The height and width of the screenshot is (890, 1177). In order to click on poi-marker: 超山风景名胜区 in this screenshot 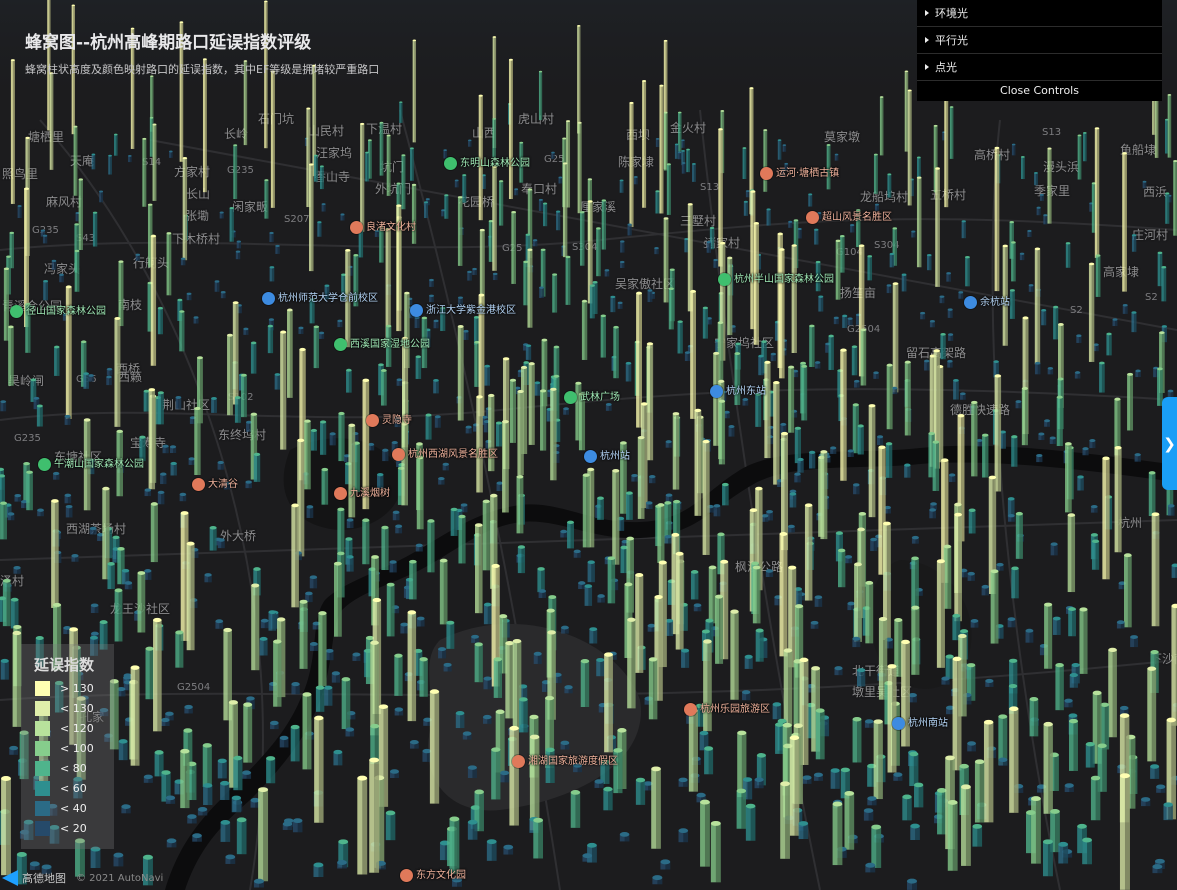, I will do `click(849, 217)`.